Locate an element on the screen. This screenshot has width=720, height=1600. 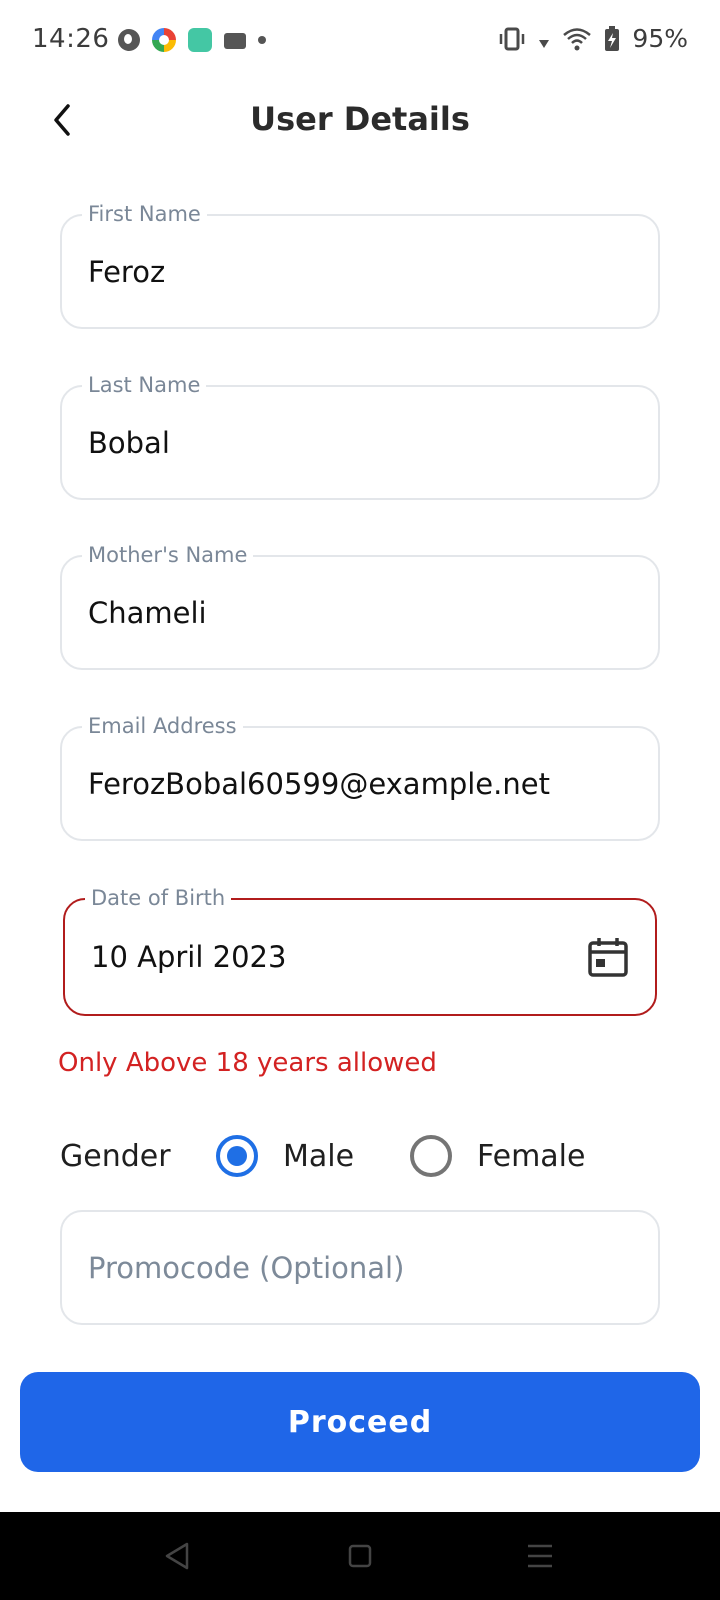
wifi-icon is located at coordinates (577, 38).